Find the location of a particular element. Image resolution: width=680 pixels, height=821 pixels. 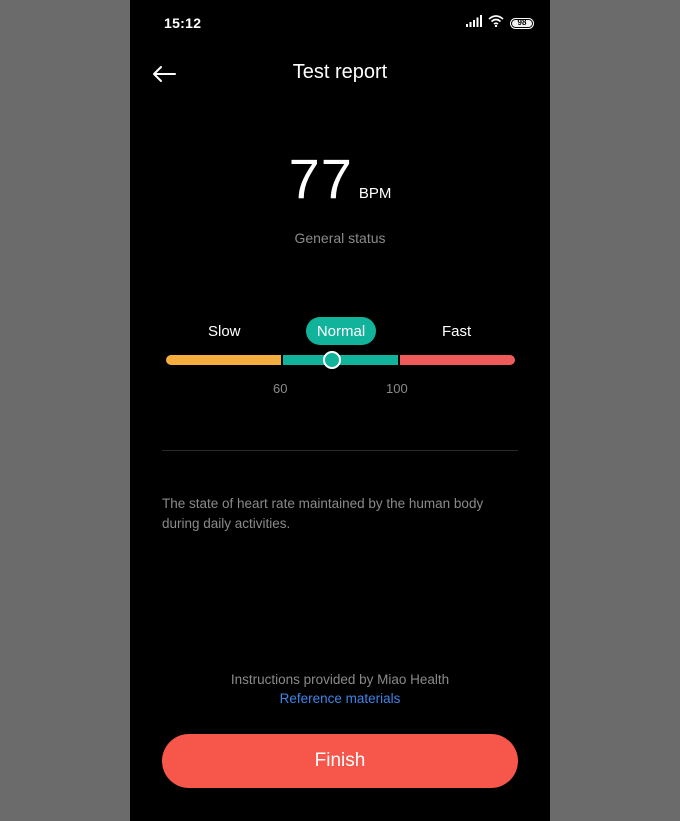

status-time: 15:12 is located at coordinates (183, 23).